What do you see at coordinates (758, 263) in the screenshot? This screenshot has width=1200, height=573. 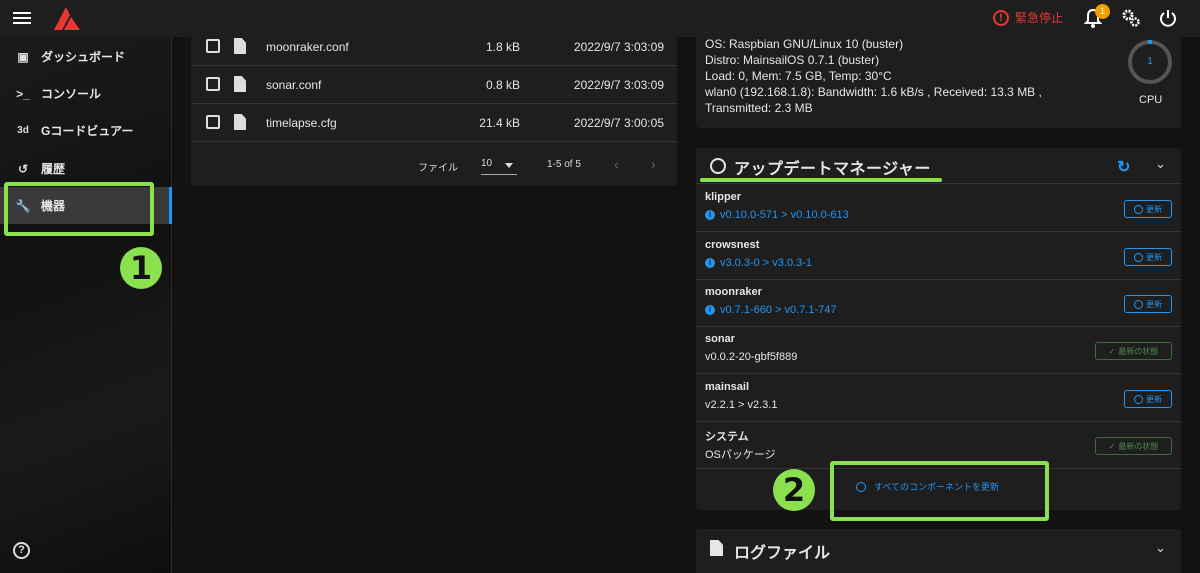 I see `component-version: i v3.0.3-0 > v3.0.3-1` at bounding box center [758, 263].